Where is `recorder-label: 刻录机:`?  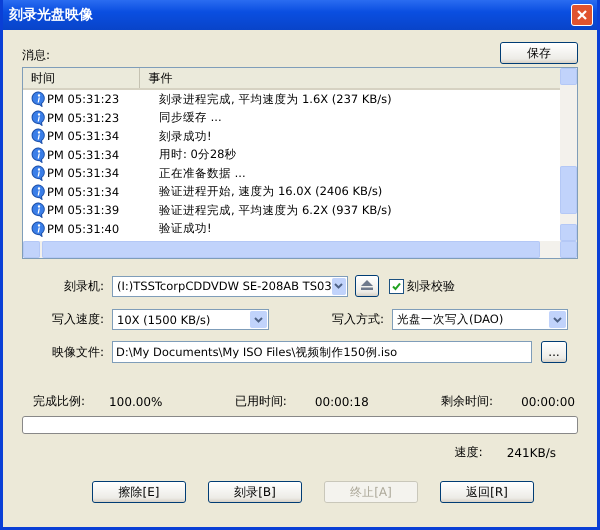
recorder-label: 刻录机: is located at coordinates (83, 286).